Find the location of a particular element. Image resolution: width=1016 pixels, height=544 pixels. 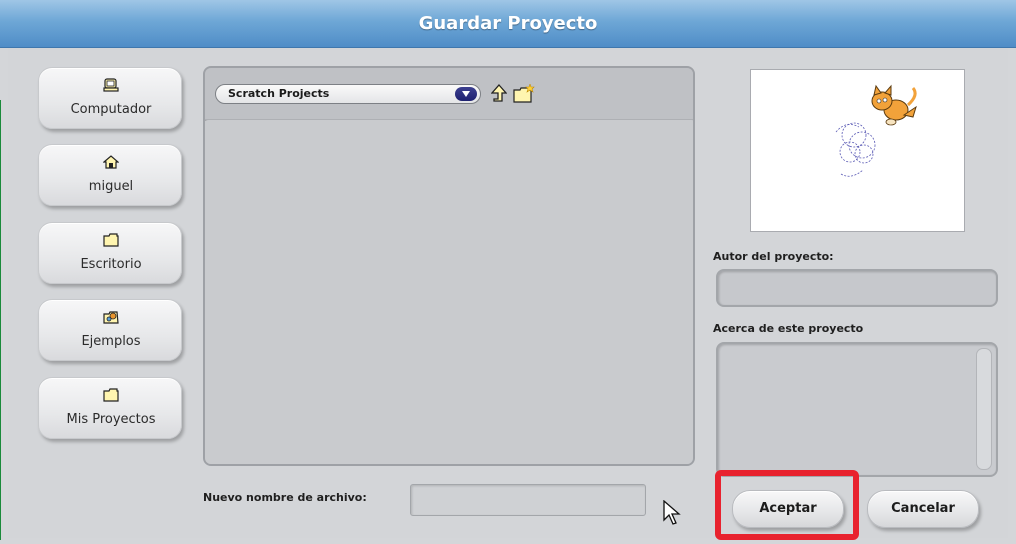

about-textarea is located at coordinates (857, 409).